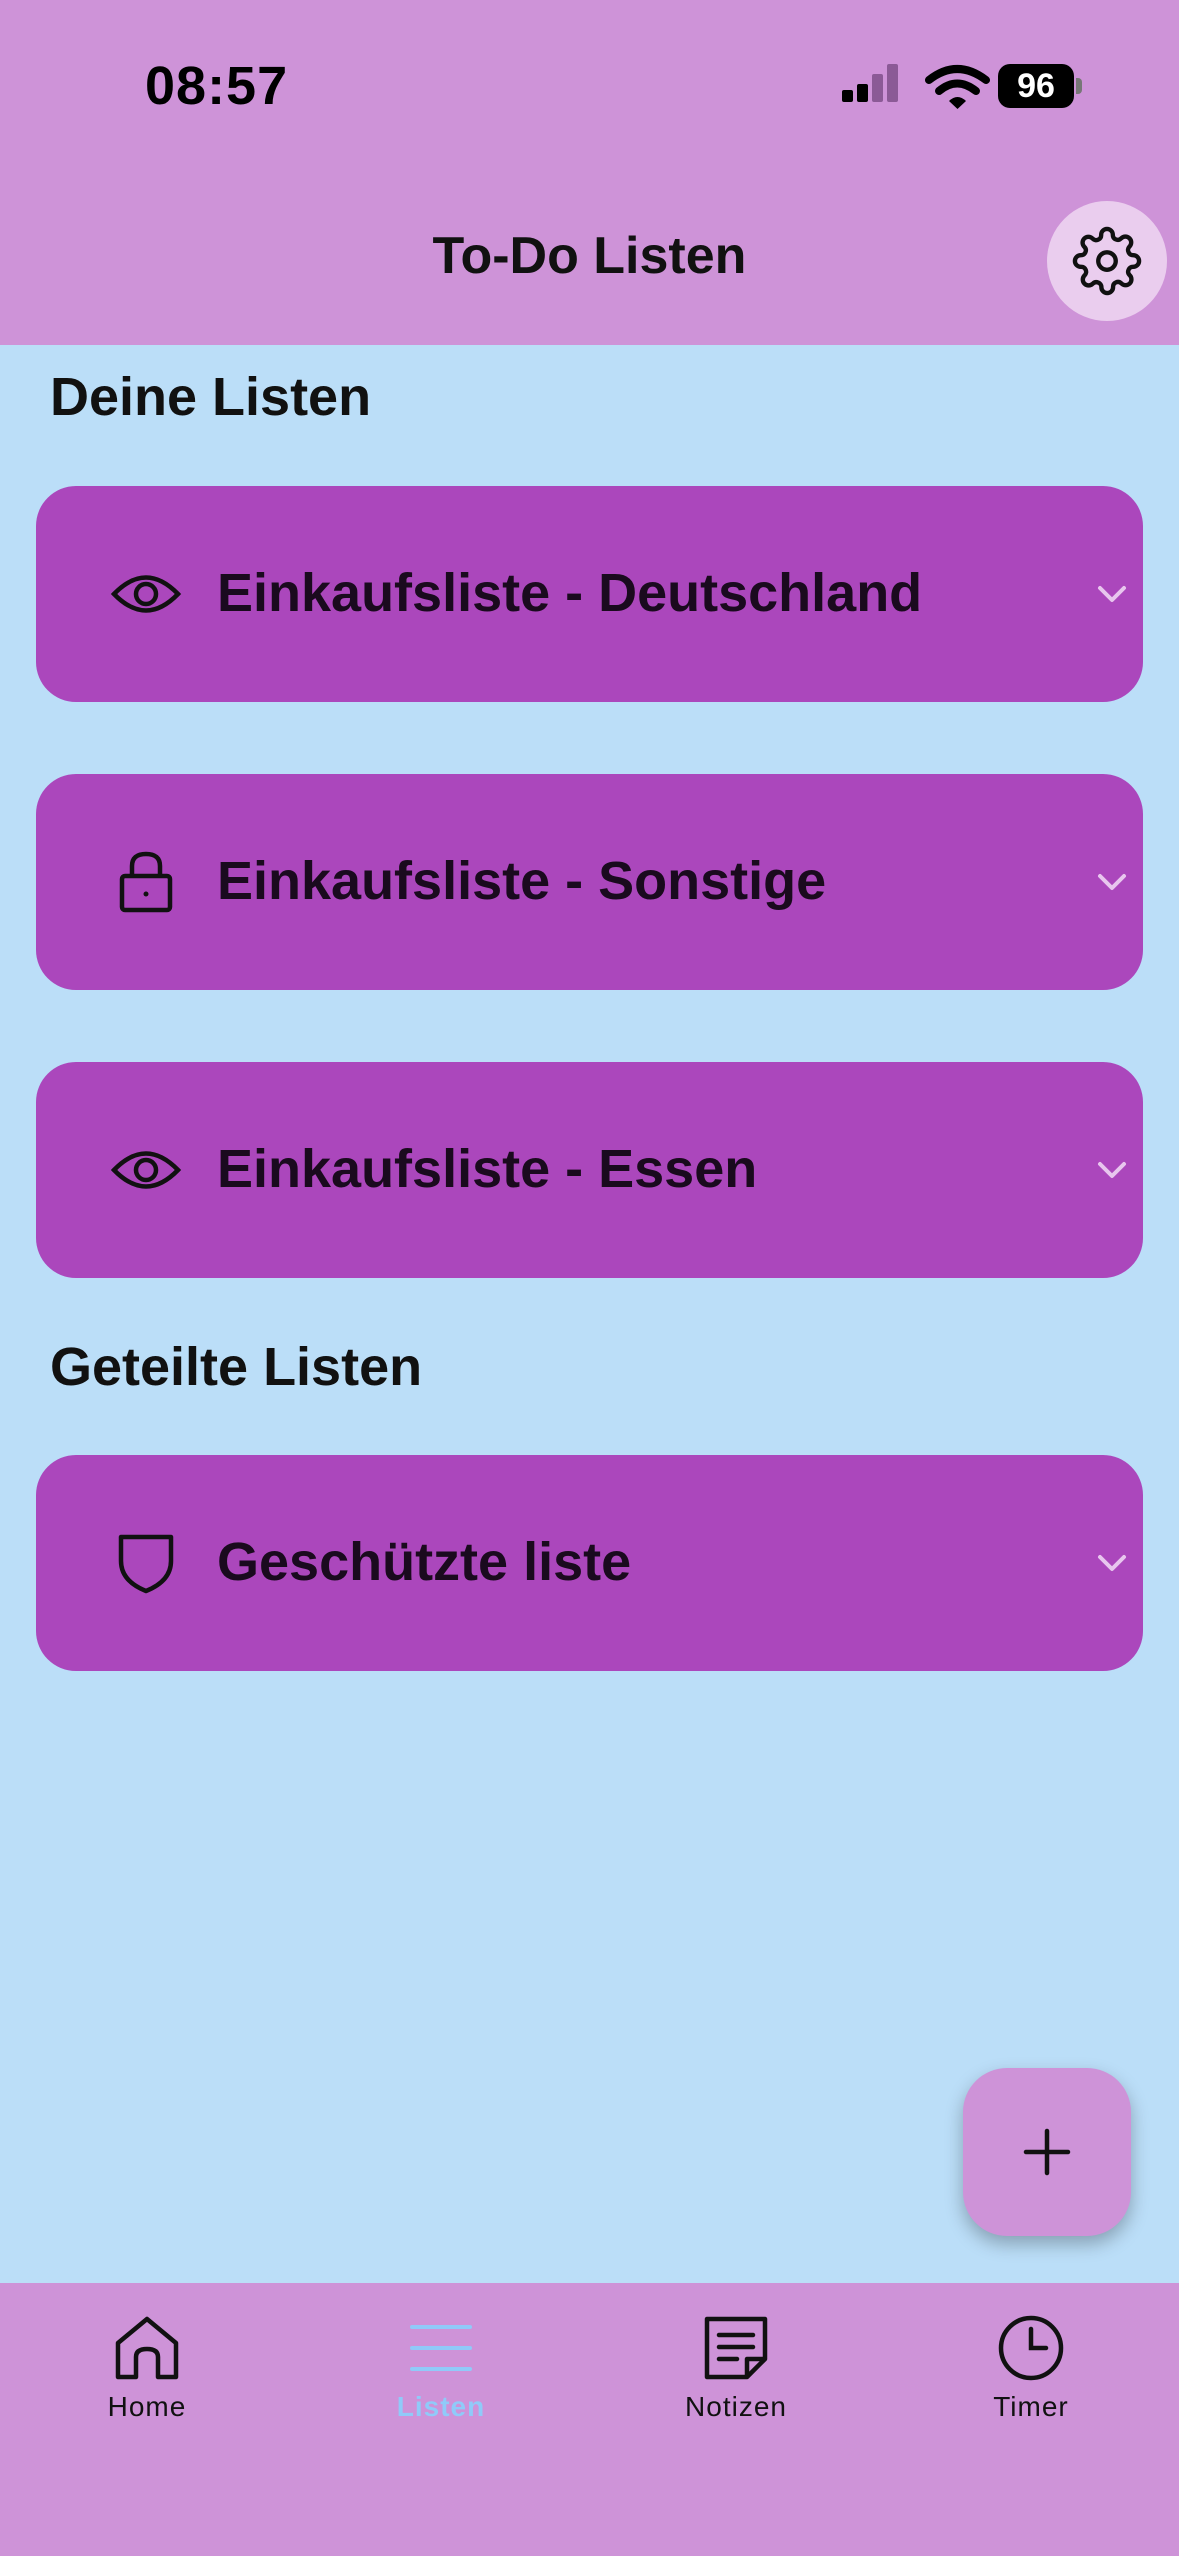  What do you see at coordinates (441, 2406) in the screenshot?
I see `nav-label: Listen` at bounding box center [441, 2406].